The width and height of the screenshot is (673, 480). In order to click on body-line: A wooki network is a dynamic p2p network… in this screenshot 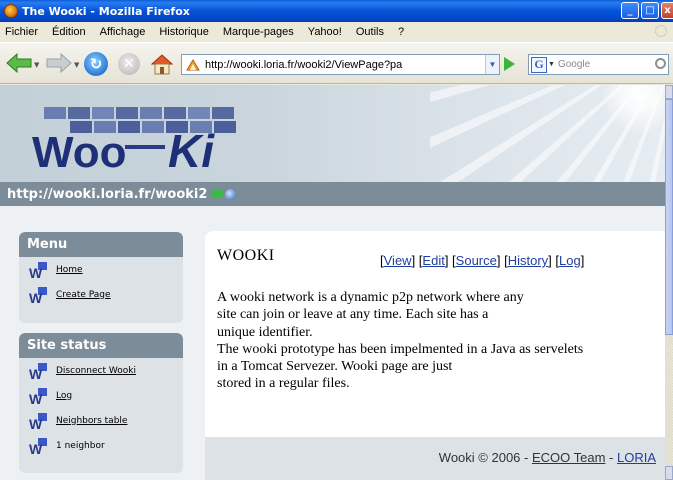, I will do `click(370, 297)`.